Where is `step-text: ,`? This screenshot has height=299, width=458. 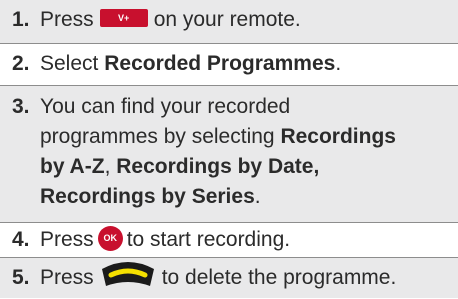
step-text: , is located at coordinates (107, 166).